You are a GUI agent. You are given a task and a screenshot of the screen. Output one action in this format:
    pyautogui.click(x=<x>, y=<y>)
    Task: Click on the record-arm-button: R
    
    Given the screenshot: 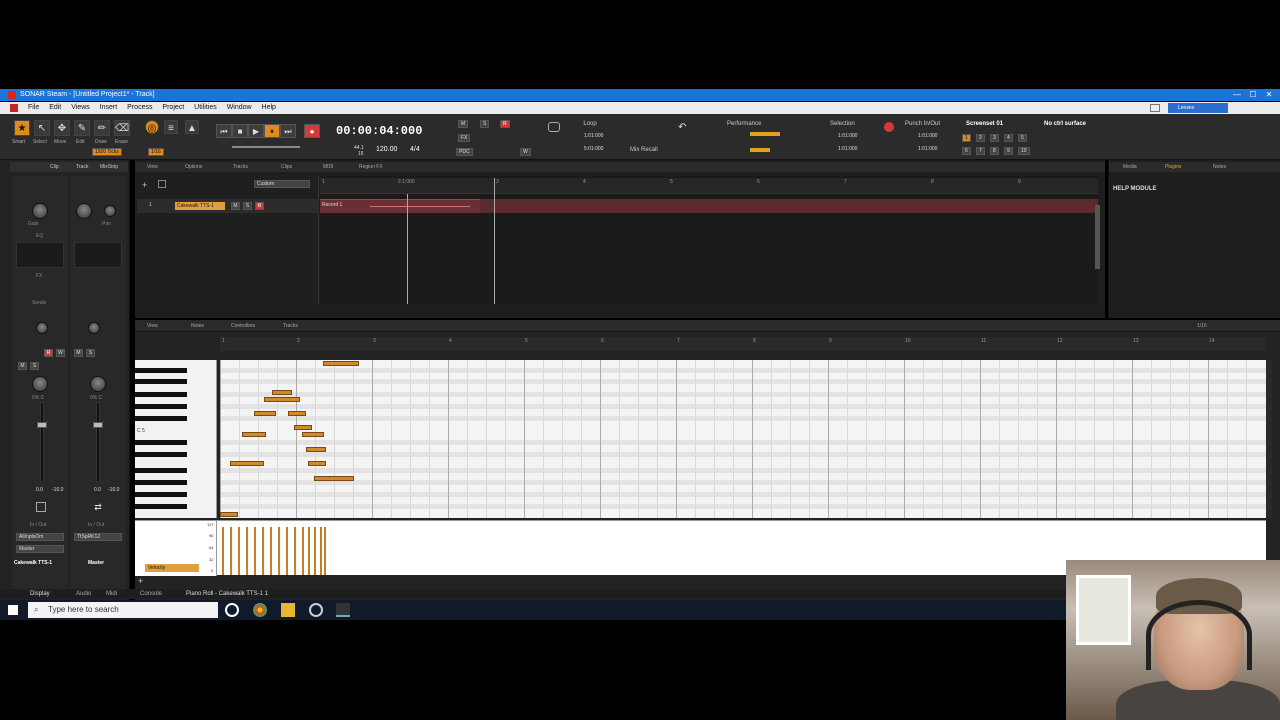 What is the action you would take?
    pyautogui.click(x=48, y=353)
    